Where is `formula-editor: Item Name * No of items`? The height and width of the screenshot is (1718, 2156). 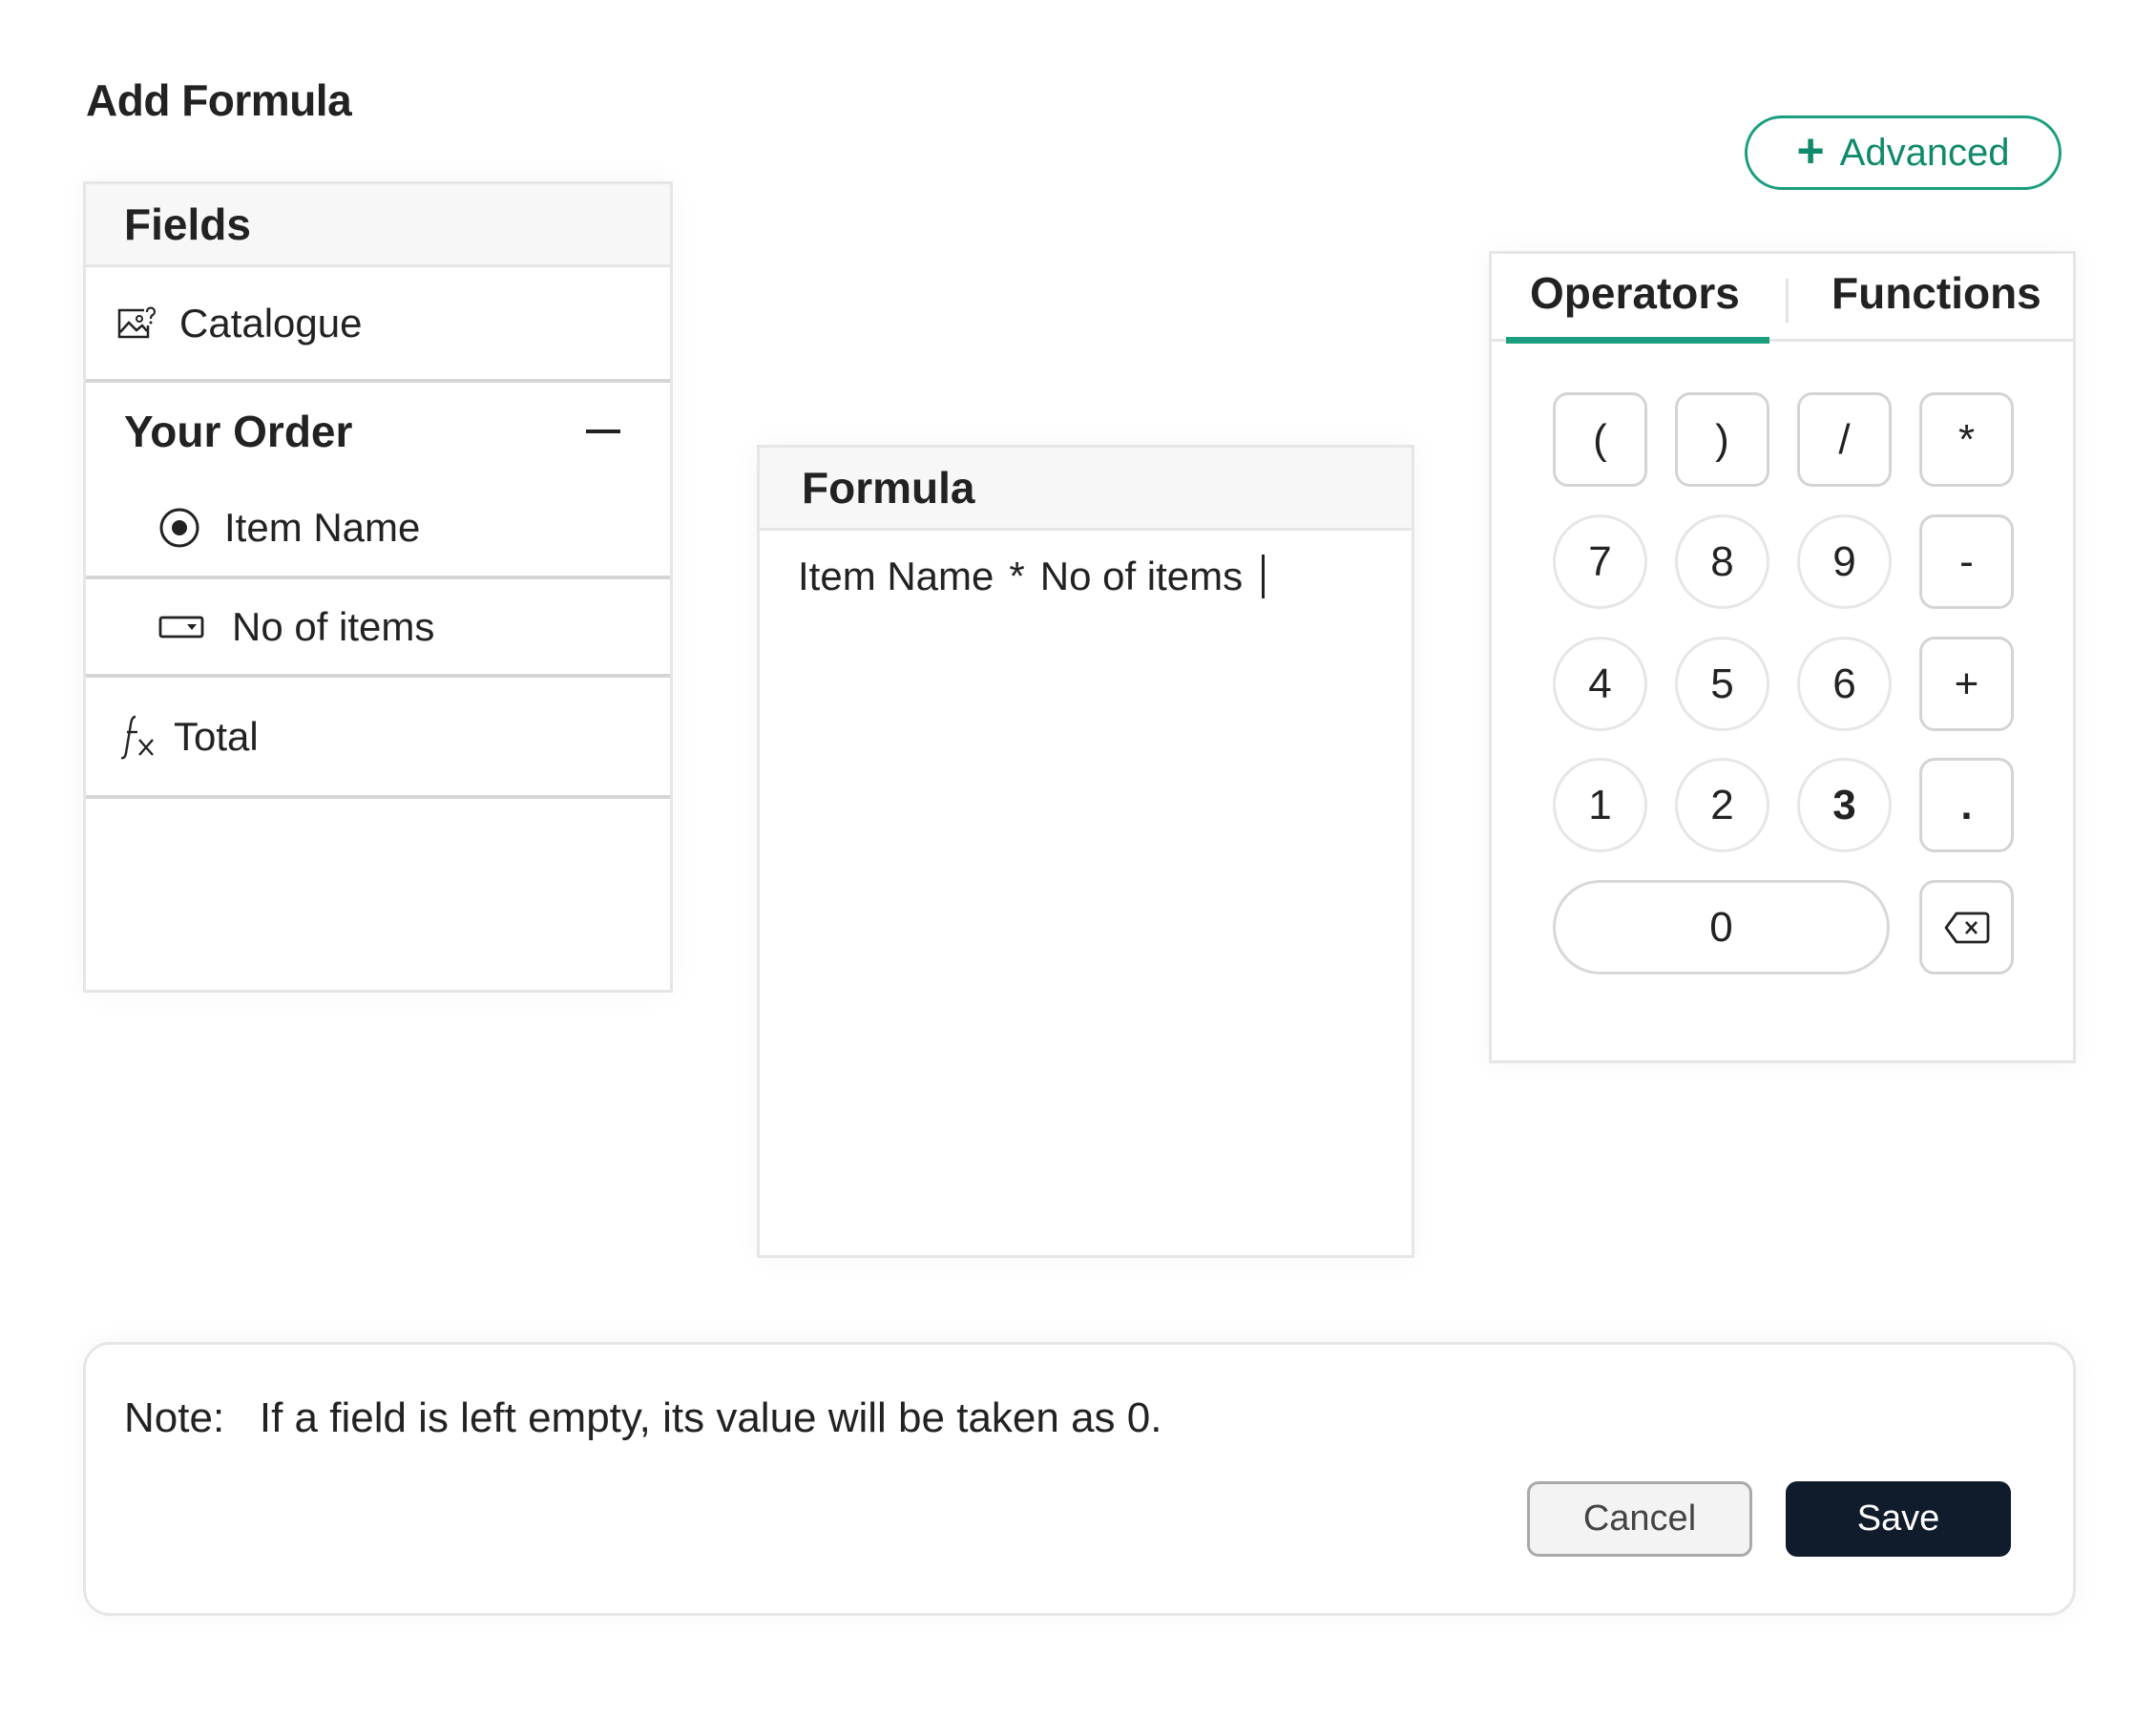 formula-editor: Item Name * No of items is located at coordinates (1086, 568).